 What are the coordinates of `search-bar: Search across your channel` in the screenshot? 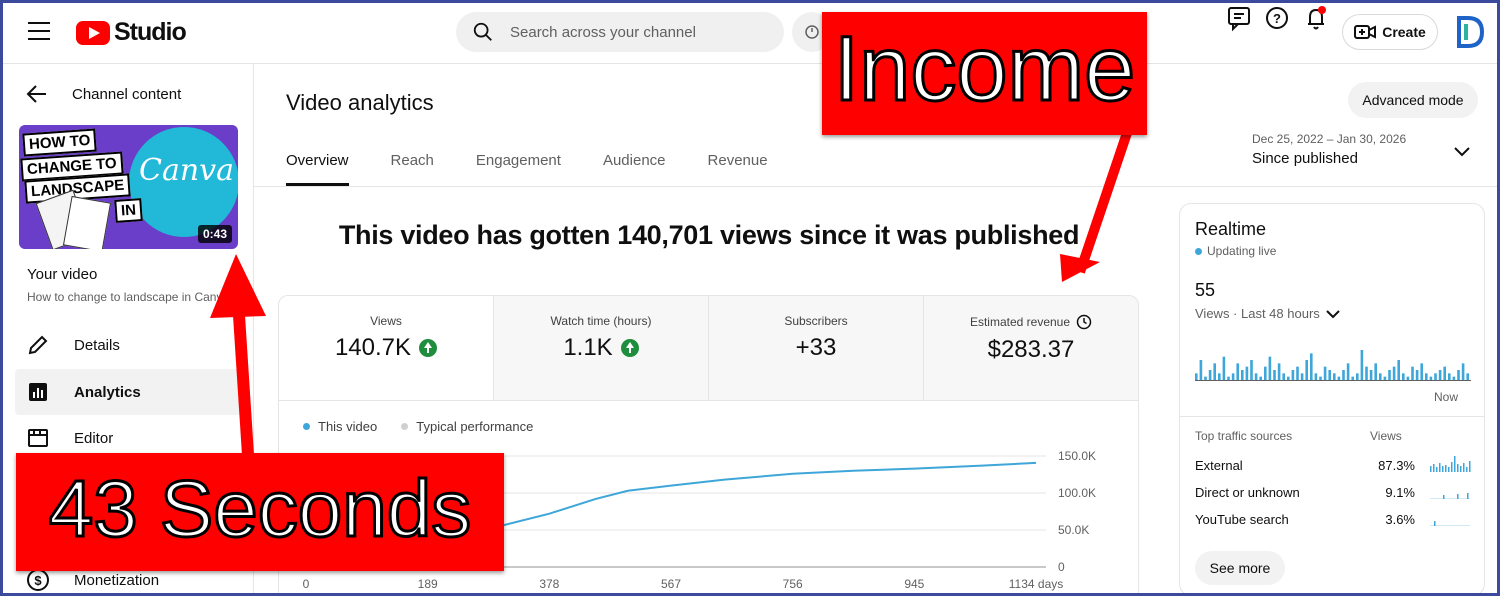 It's located at (620, 32).